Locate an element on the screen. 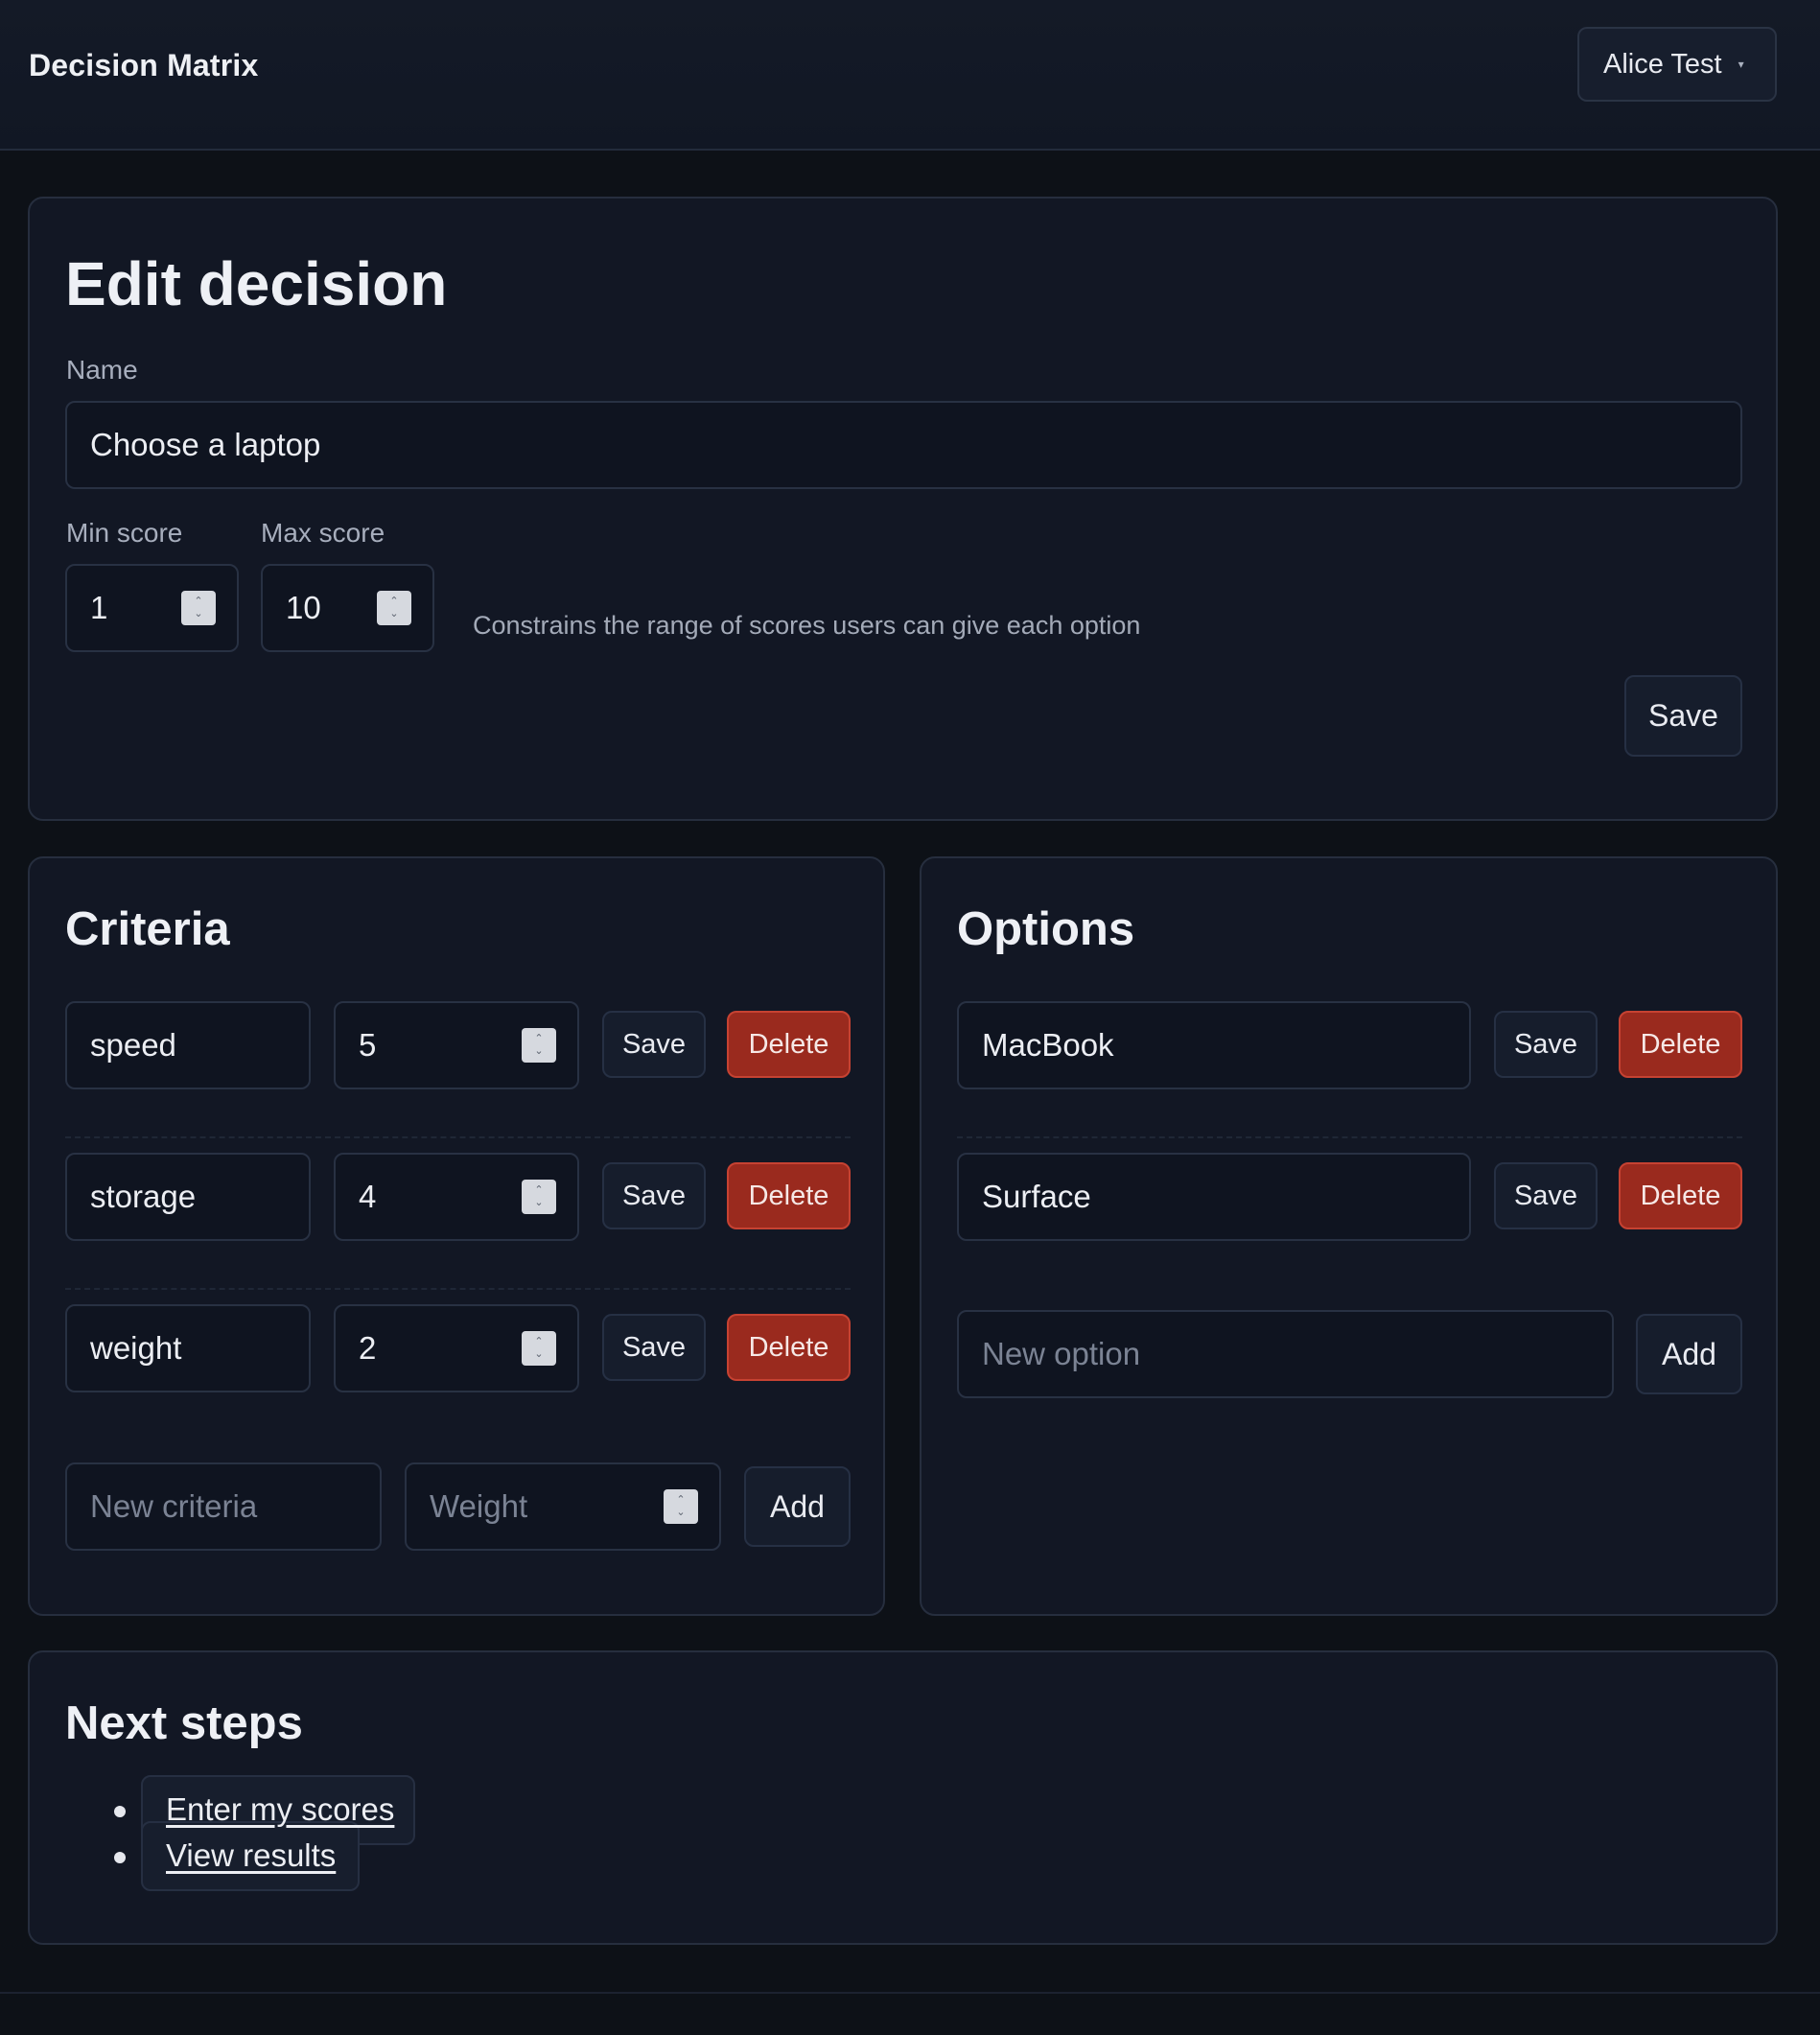 This screenshot has height=2035, width=1820. chevron-down-icon: ▾ is located at coordinates (1741, 64).